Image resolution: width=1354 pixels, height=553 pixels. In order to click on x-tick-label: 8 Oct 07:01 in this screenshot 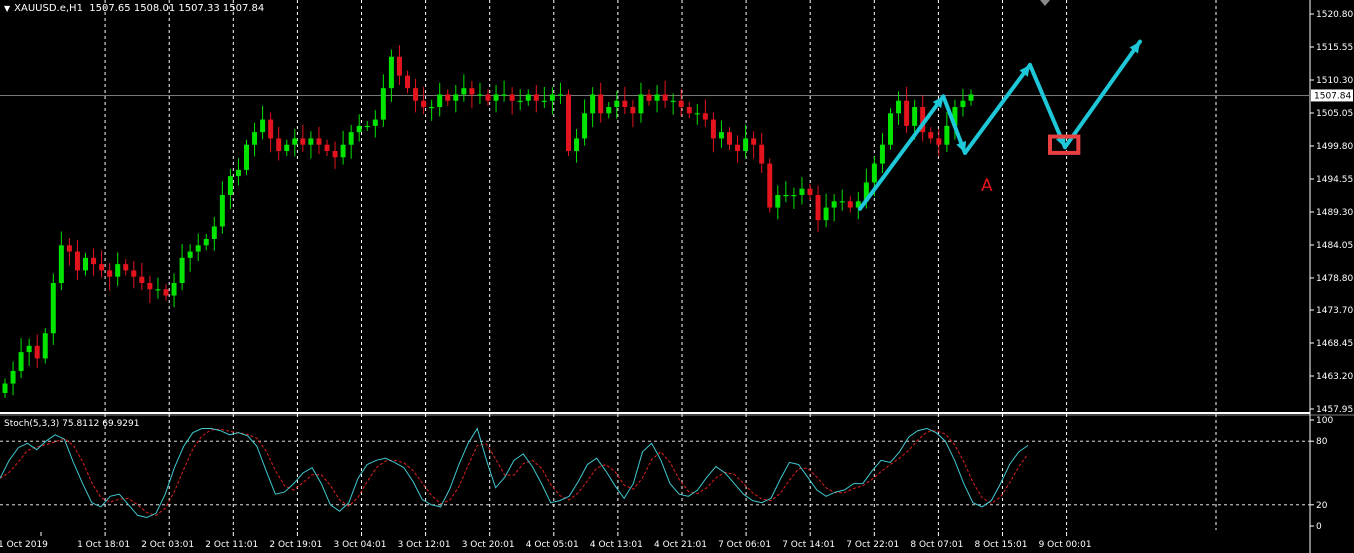, I will do `click(936, 545)`.